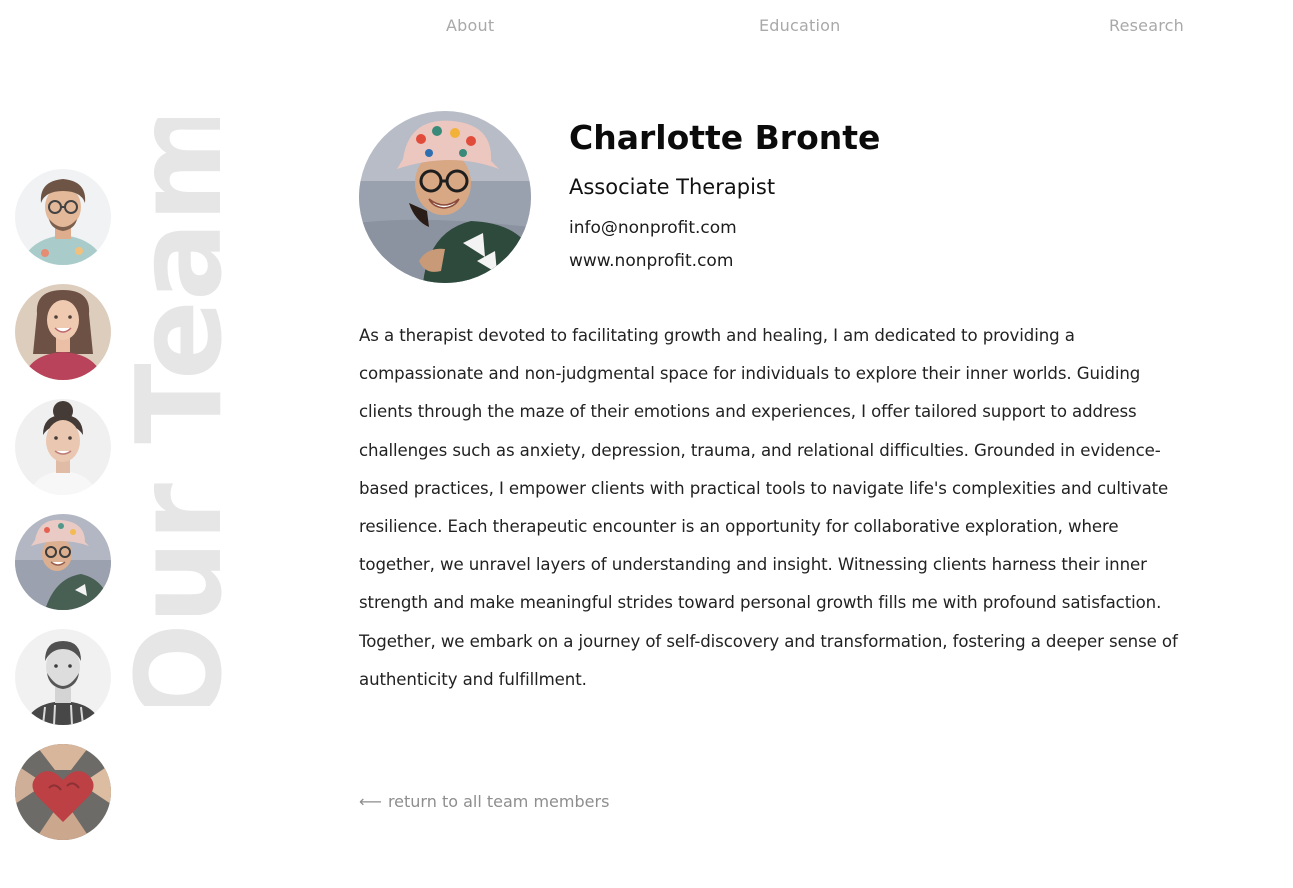  What do you see at coordinates (799, 26) in the screenshot?
I see `nav-link-education: Education` at bounding box center [799, 26].